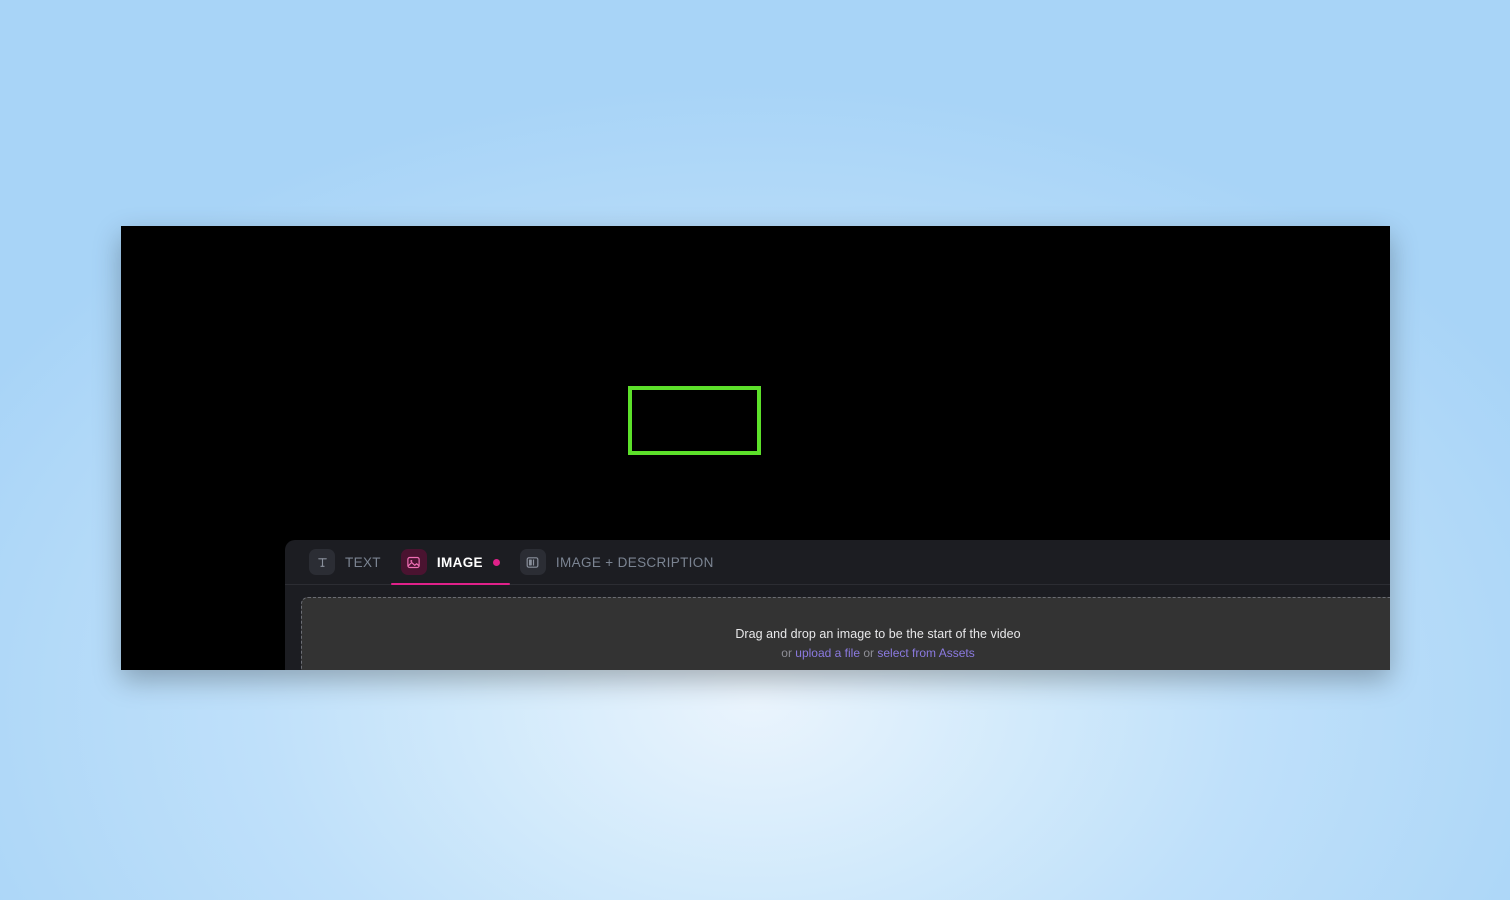  What do you see at coordinates (925, 653) in the screenshot?
I see `select-from-assets-link: select from Assets` at bounding box center [925, 653].